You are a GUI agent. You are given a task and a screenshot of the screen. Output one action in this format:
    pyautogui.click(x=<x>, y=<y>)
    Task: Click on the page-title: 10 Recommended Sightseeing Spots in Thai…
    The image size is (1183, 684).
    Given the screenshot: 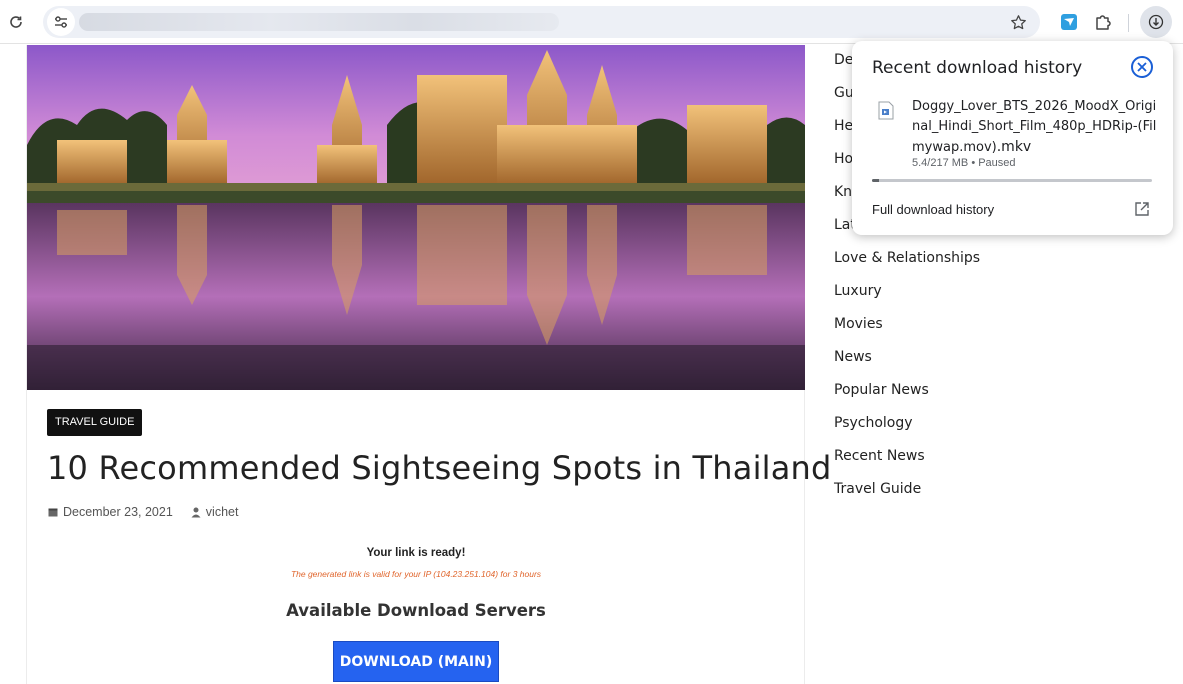 What is the action you would take?
    pyautogui.click(x=439, y=468)
    